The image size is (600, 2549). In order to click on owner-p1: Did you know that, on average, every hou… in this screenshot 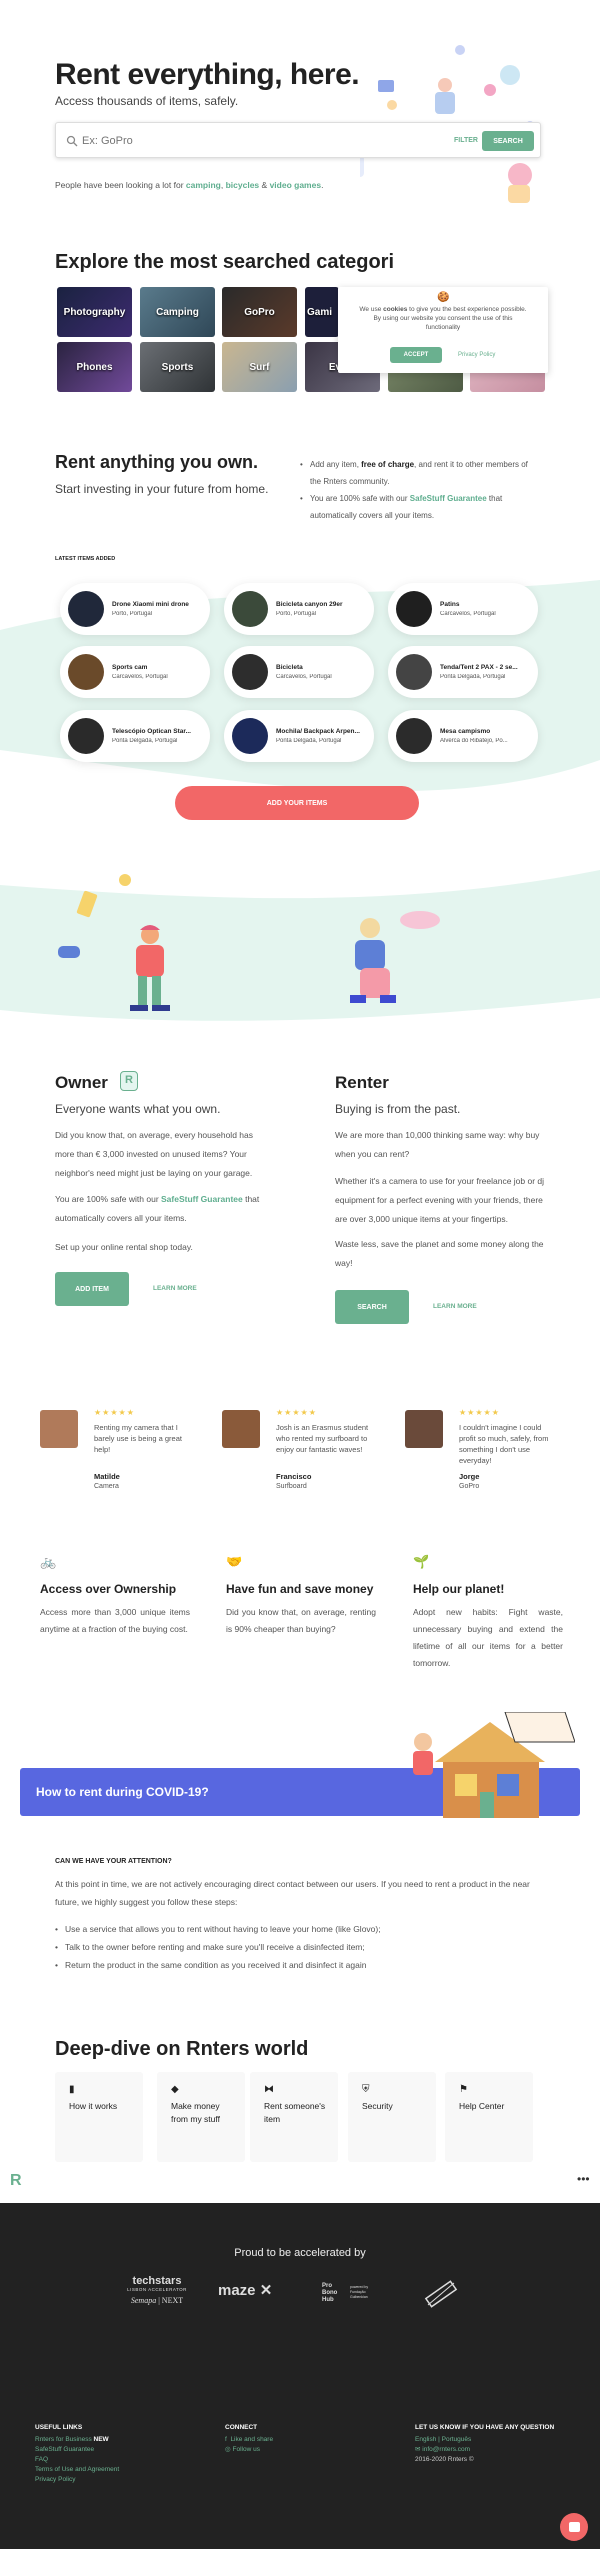, I will do `click(154, 1154)`.